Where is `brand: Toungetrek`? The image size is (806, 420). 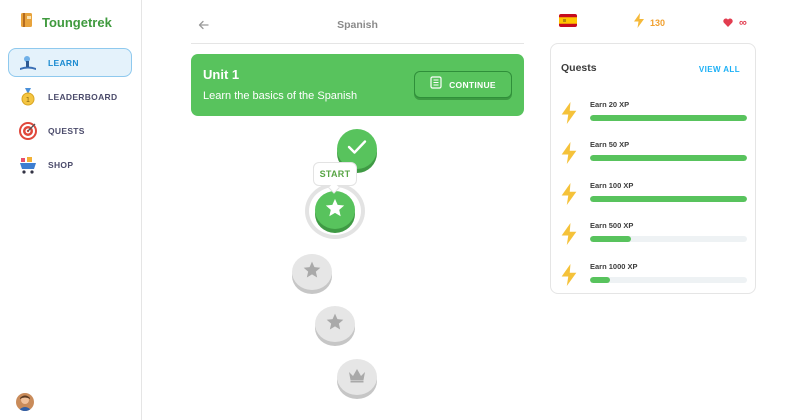
brand: Toungetrek is located at coordinates (66, 22).